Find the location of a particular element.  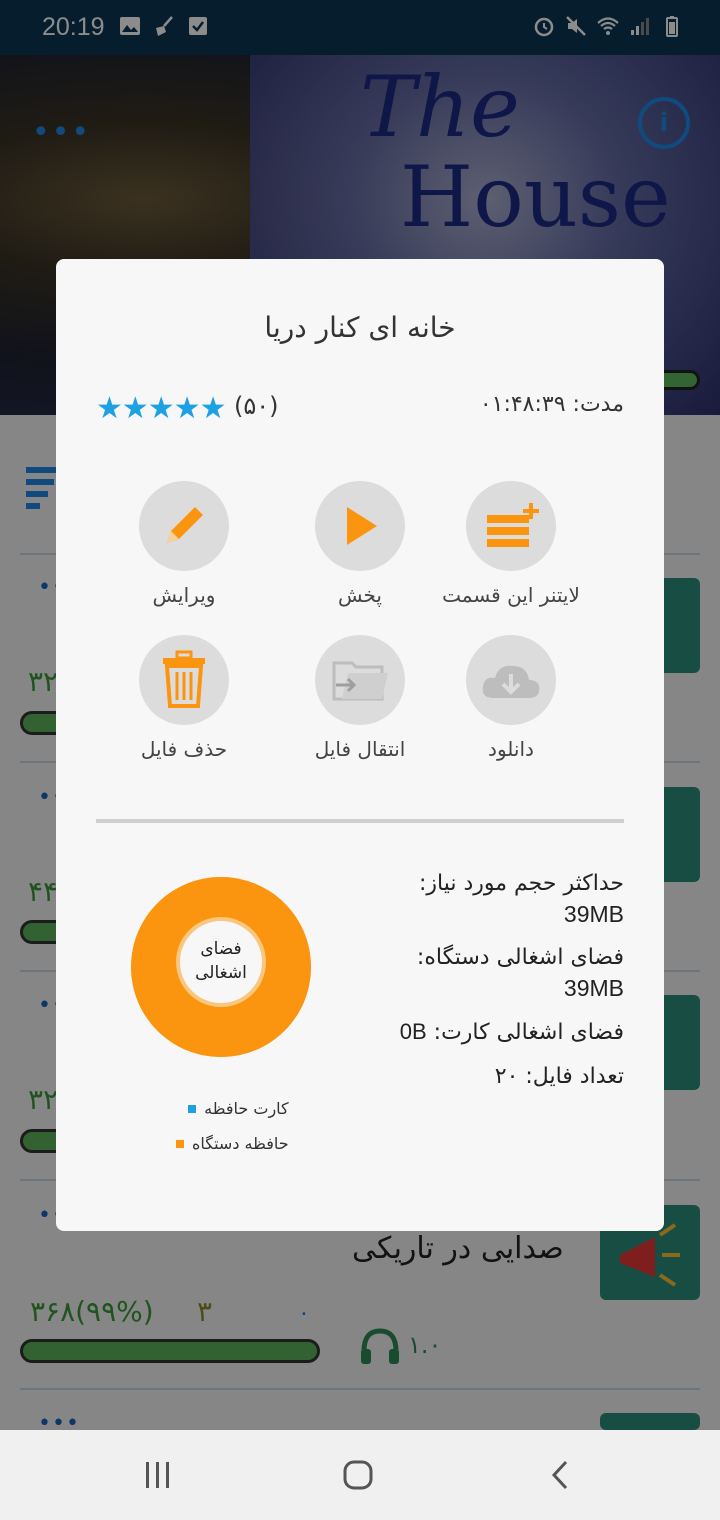

device-usage-label: فضای اشغالی دستگاه: is located at coordinates (520, 957).